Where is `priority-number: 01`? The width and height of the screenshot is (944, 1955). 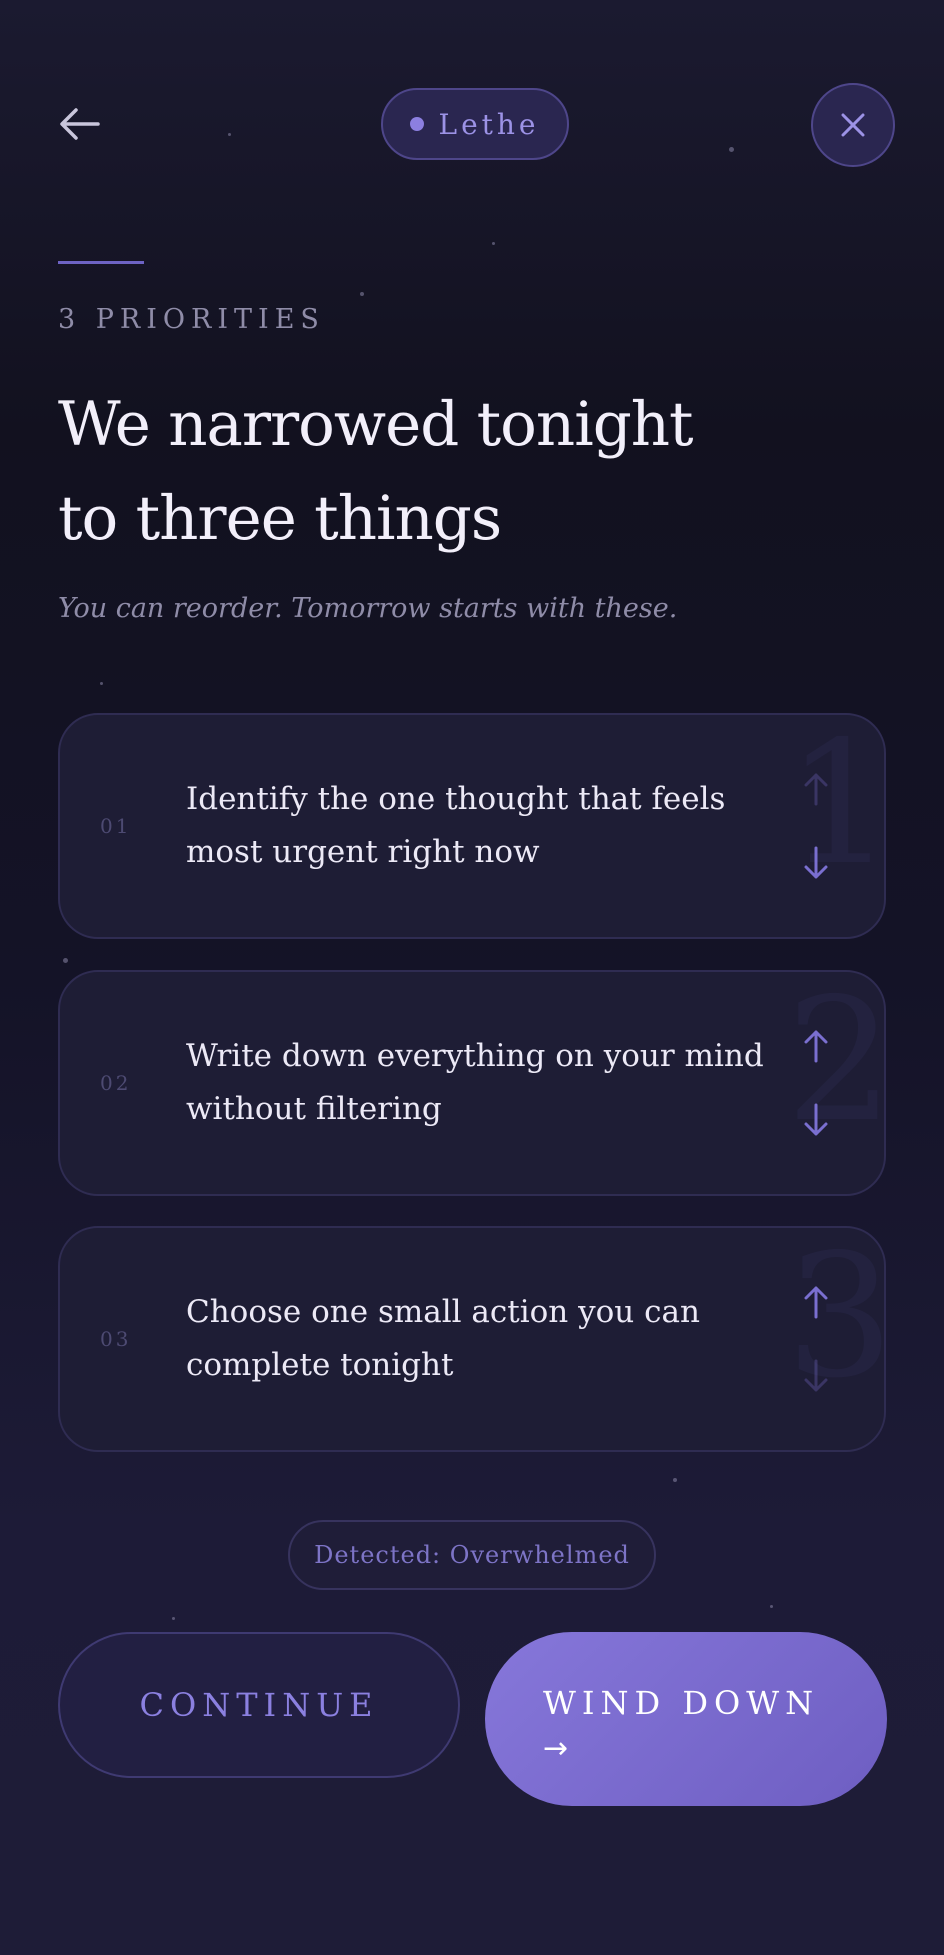
priority-number: 01 is located at coordinates (116, 826).